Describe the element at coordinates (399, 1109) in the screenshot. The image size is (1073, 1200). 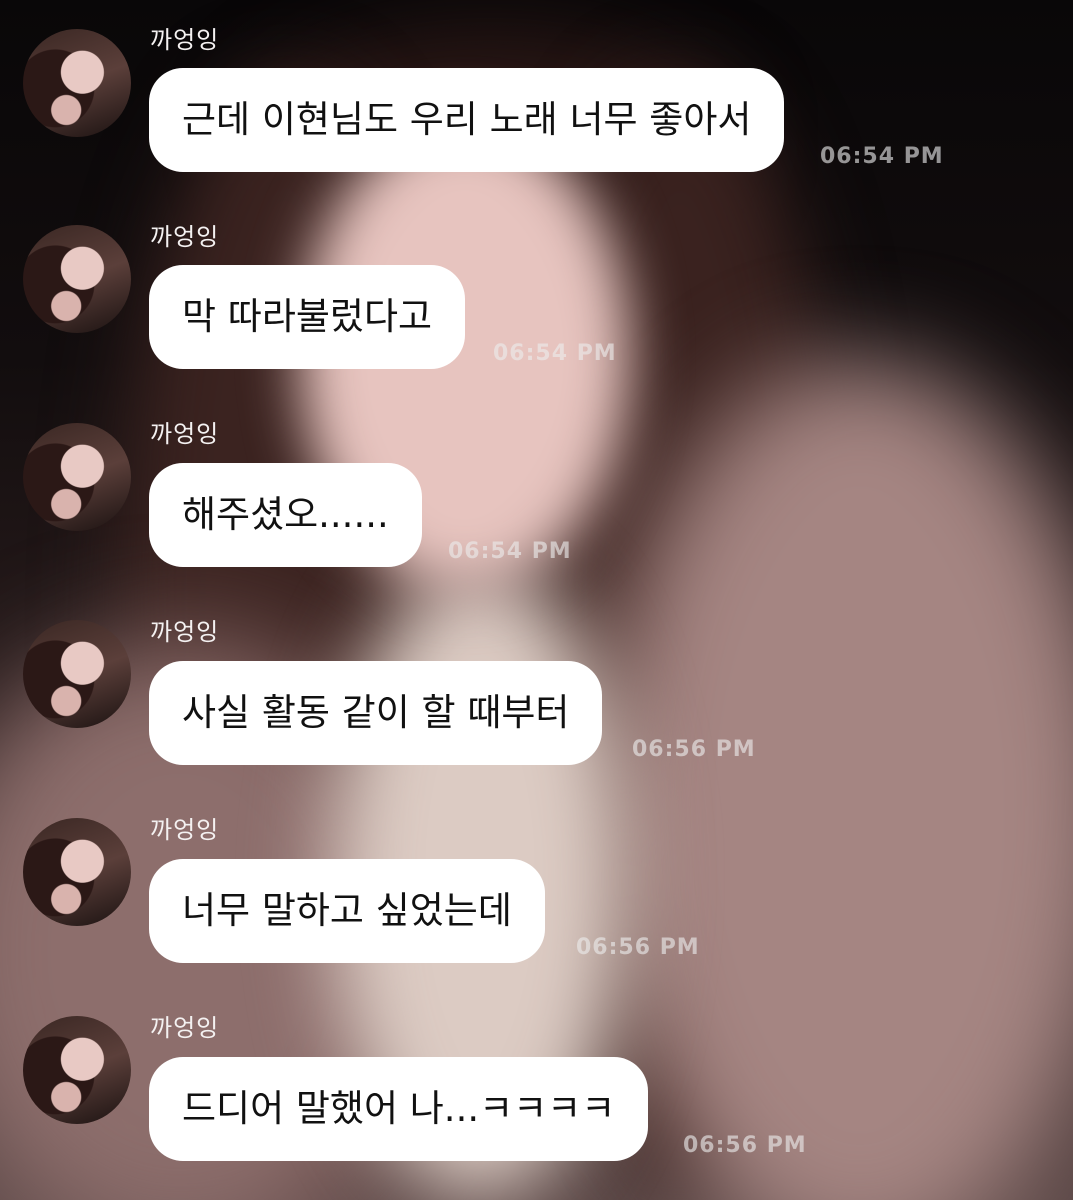
I see `message-bubble: 드디어 말했어 나...ㅋㅋㅋㅋ` at that location.